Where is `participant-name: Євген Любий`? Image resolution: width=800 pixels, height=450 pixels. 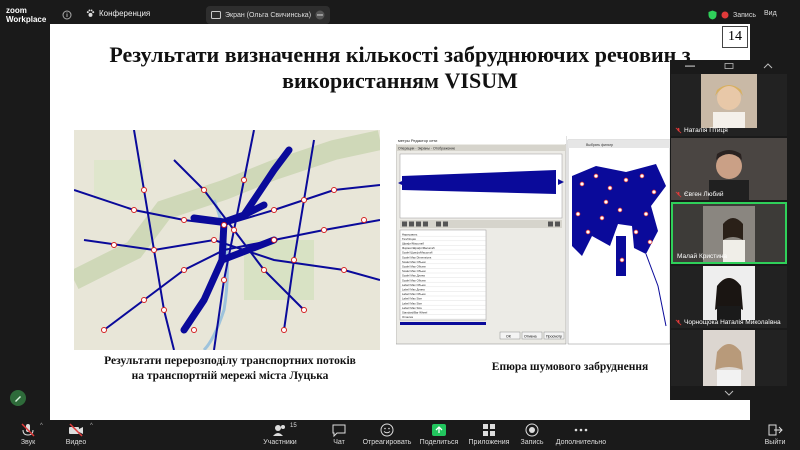
participant-name: Євген Любий is located at coordinates (699, 194).